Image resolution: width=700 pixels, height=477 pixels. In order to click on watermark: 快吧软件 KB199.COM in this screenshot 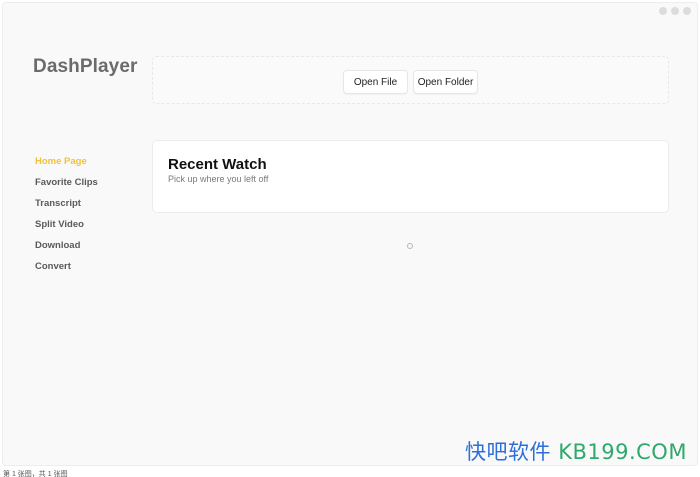, I will do `click(576, 451)`.